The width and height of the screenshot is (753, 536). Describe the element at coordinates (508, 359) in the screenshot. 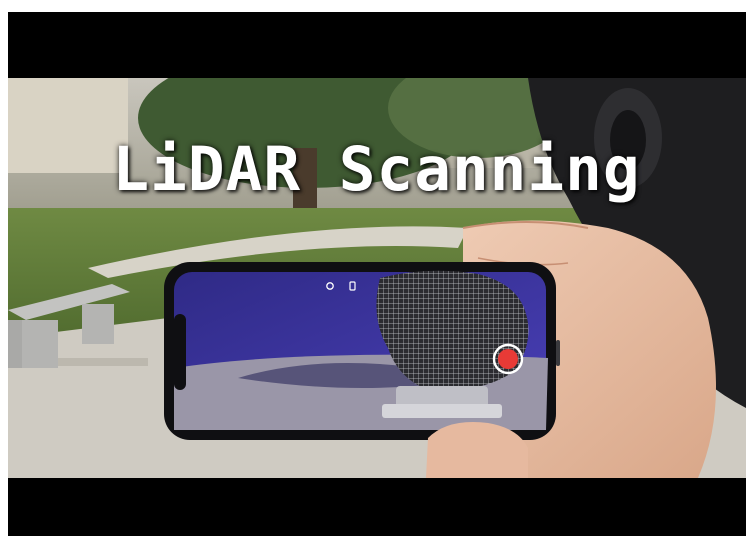

I see `record-button-icon` at that location.